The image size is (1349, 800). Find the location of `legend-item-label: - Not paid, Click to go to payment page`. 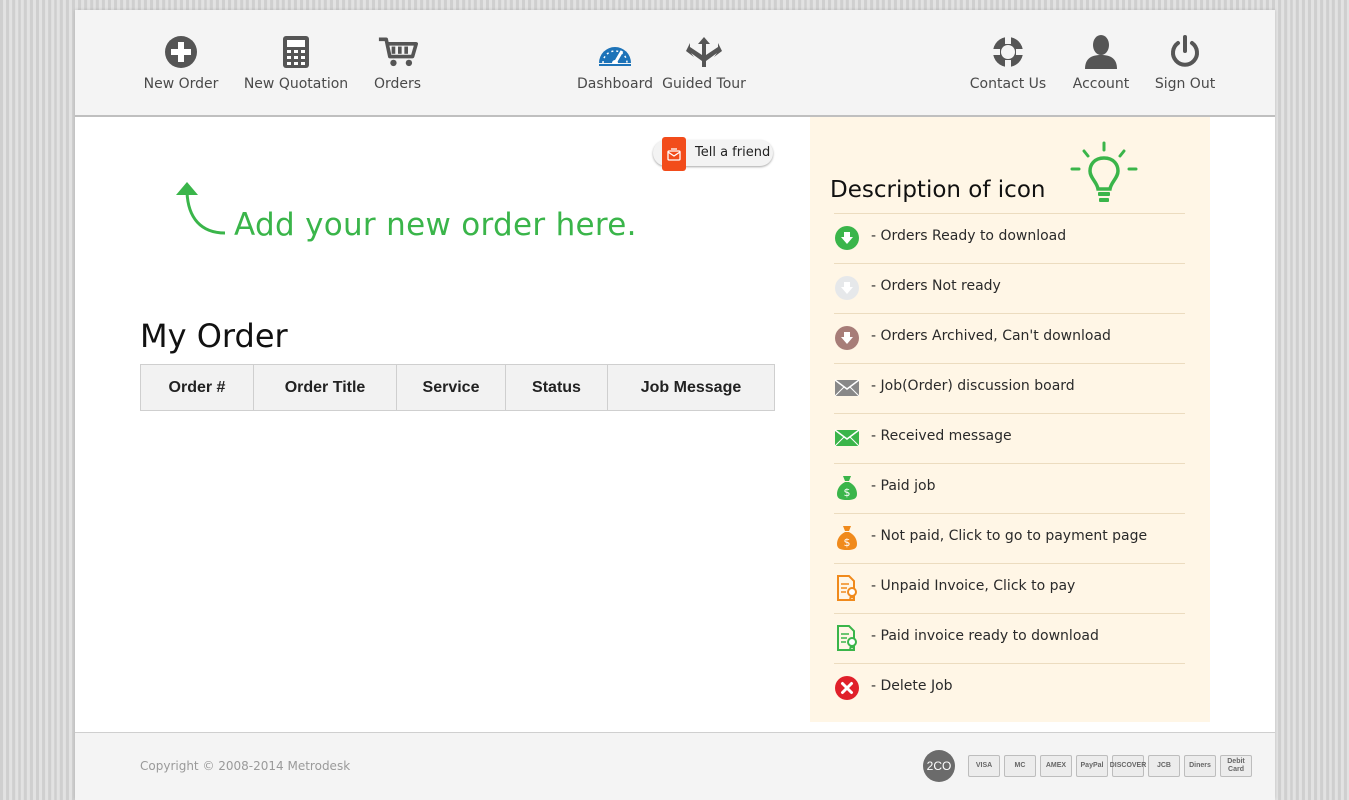

legend-item-label: - Not paid, Click to go to payment page is located at coordinates (1009, 536).